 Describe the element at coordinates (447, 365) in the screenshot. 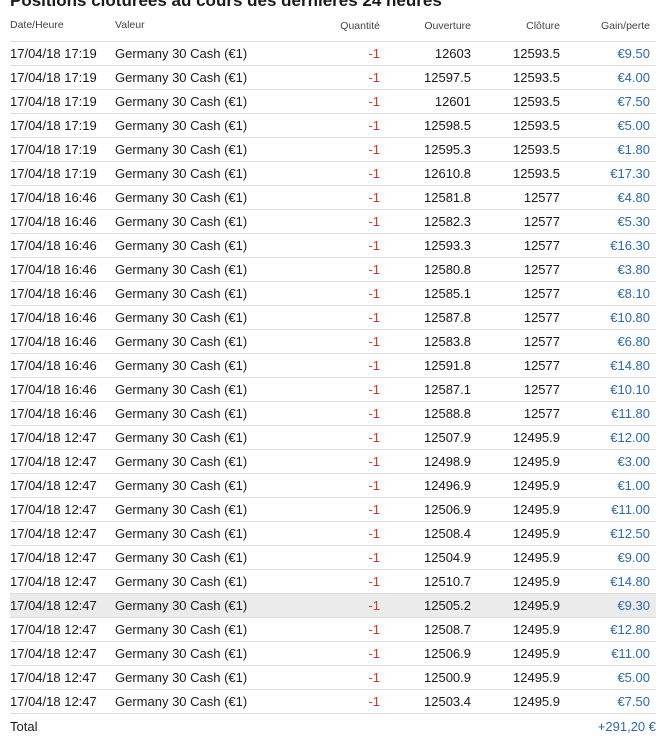

I see `cell-ouverture: 12591.8` at that location.